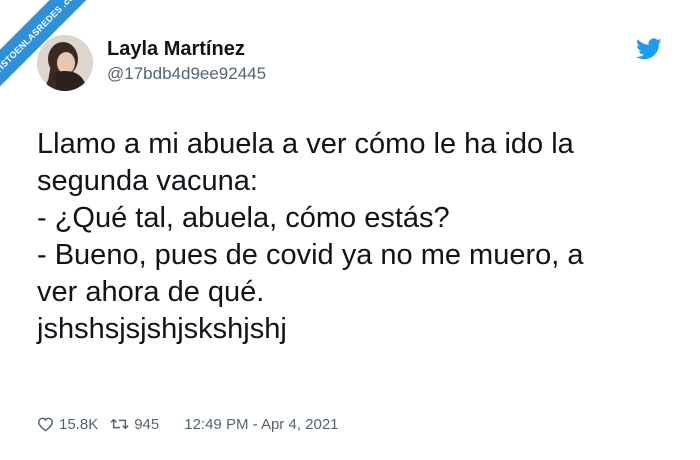 The width and height of the screenshot is (700, 460). Describe the element at coordinates (147, 181) in the screenshot. I see `tweet-line: segunda vacuna:` at that location.